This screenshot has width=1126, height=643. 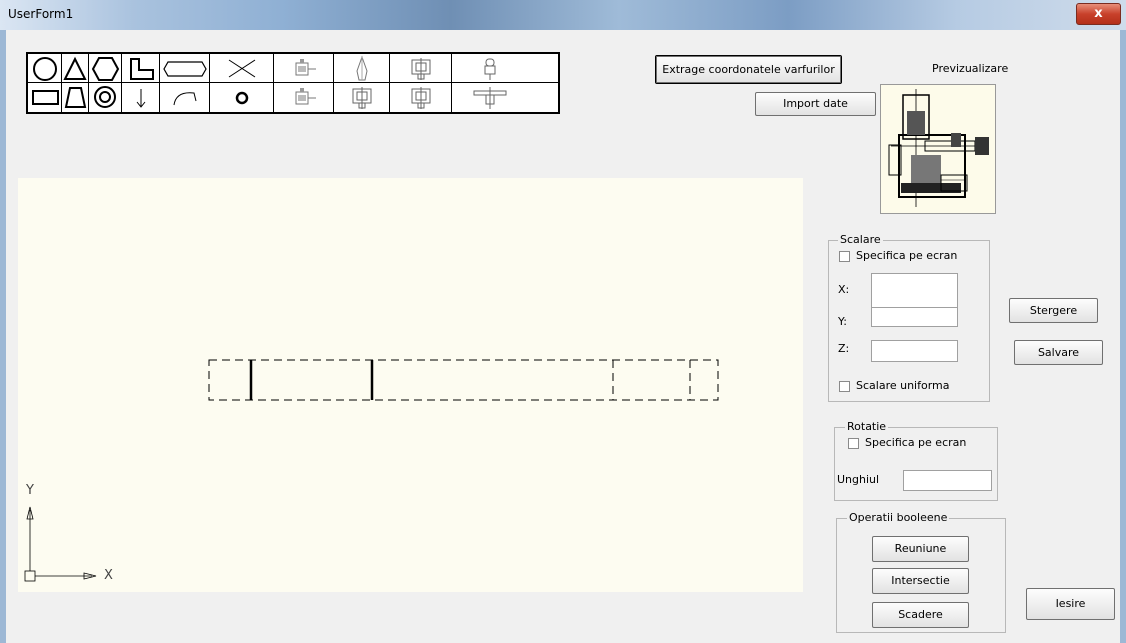 I want to click on x-axis-label: X, so click(x=108, y=575).